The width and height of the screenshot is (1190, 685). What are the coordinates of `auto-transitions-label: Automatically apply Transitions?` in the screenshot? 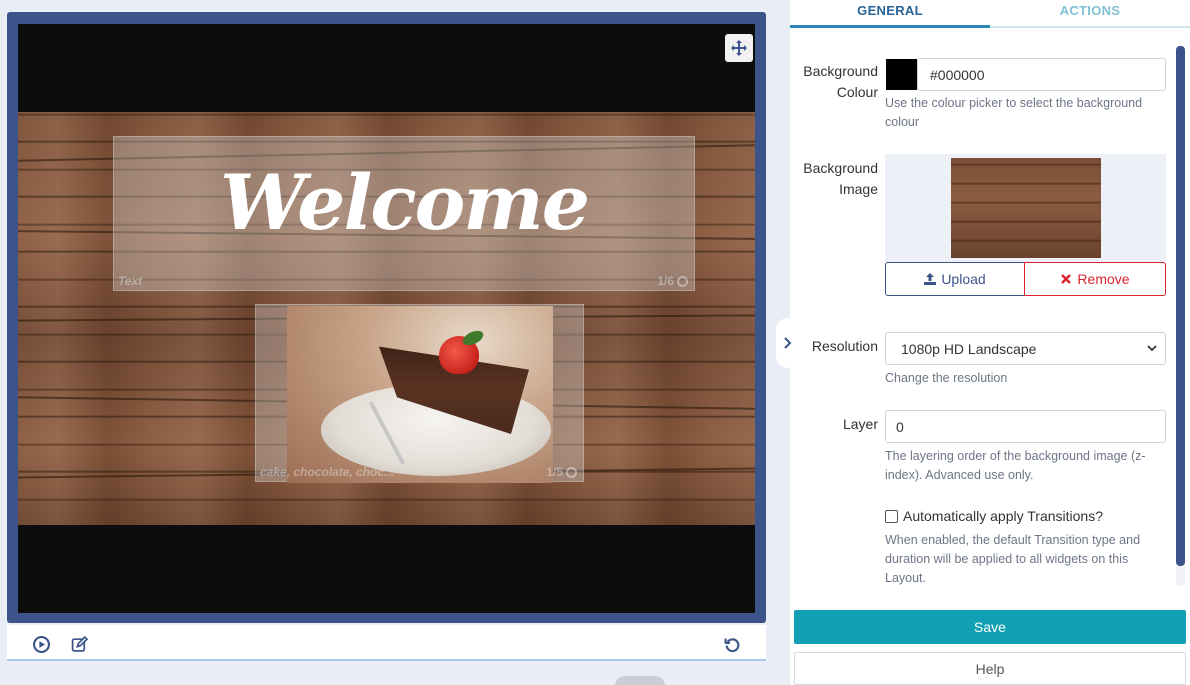 It's located at (1003, 516).